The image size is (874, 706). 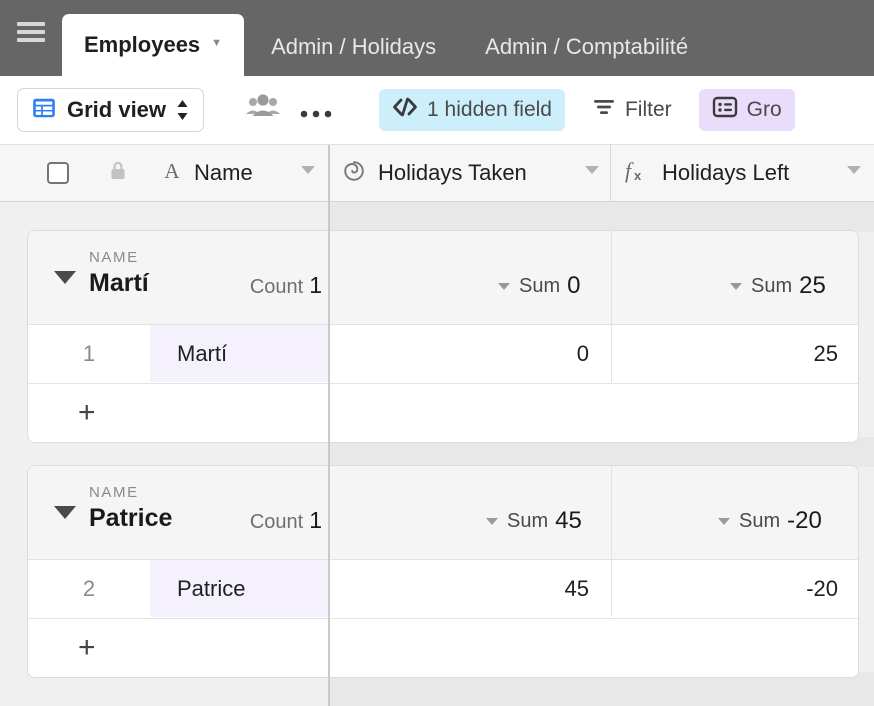 I want to click on hidden-fields-icon, so click(x=405, y=110).